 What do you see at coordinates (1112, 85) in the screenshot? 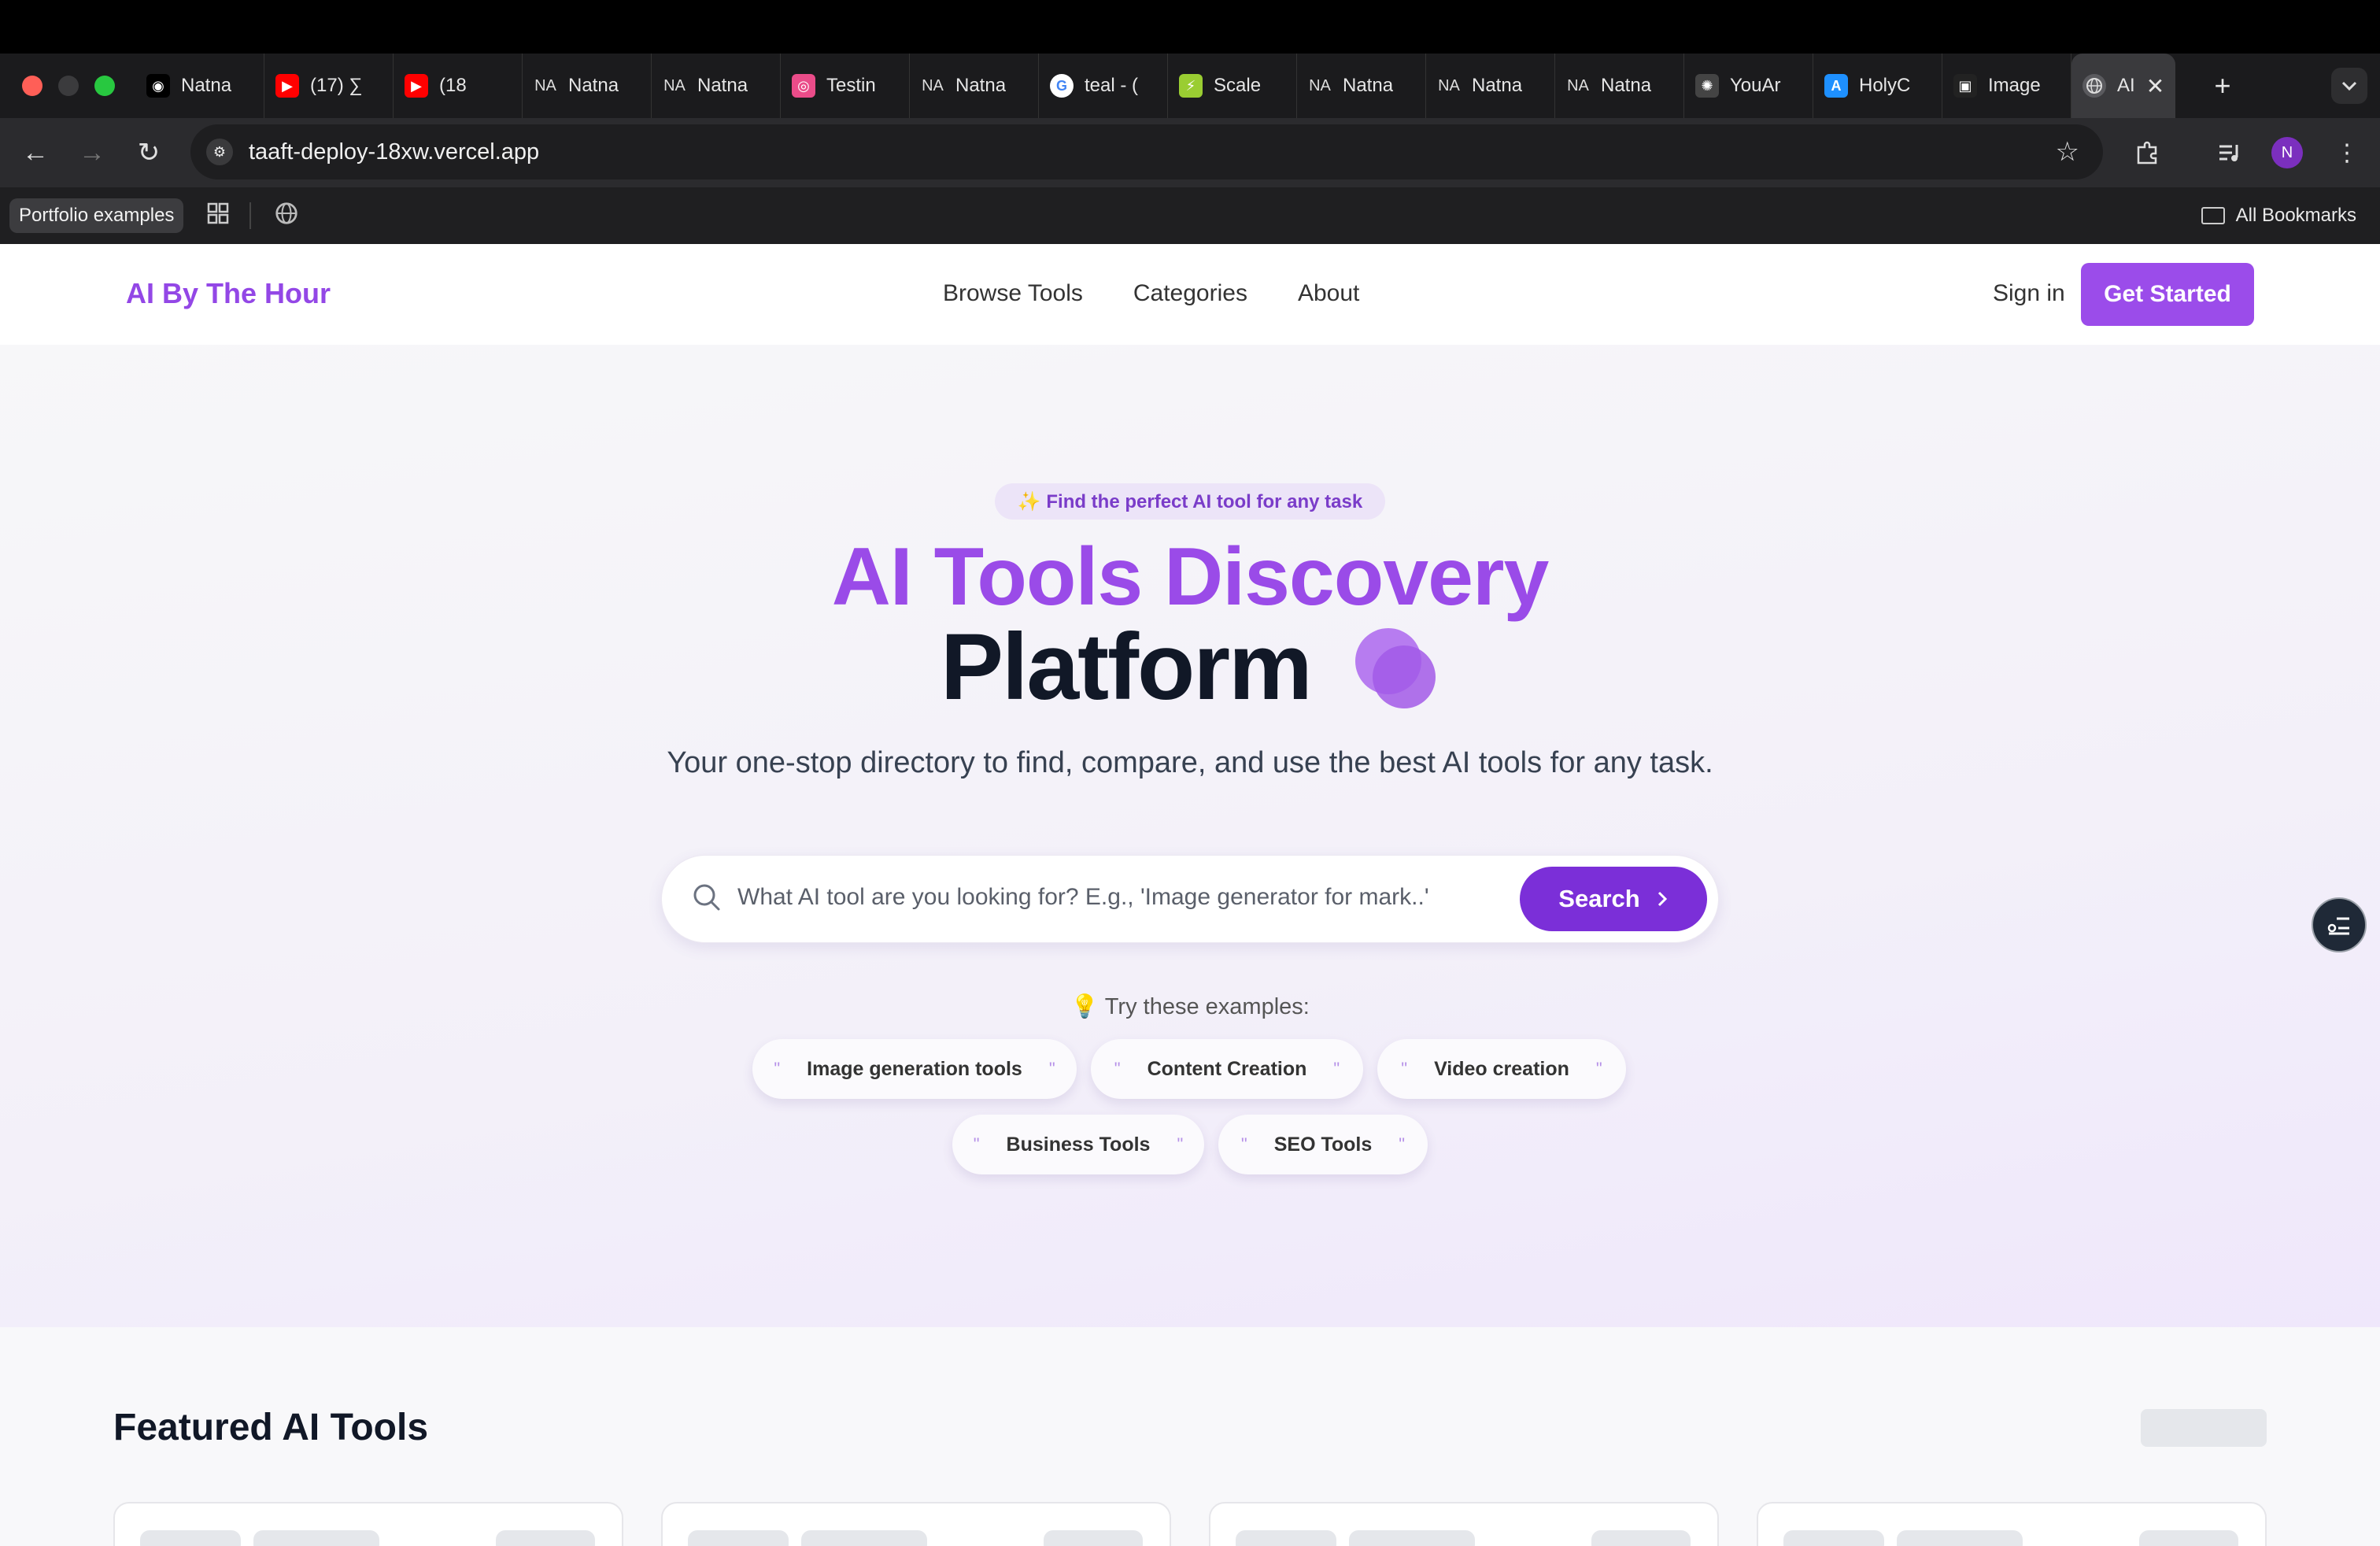
I see `tab-title: teal - (` at bounding box center [1112, 85].